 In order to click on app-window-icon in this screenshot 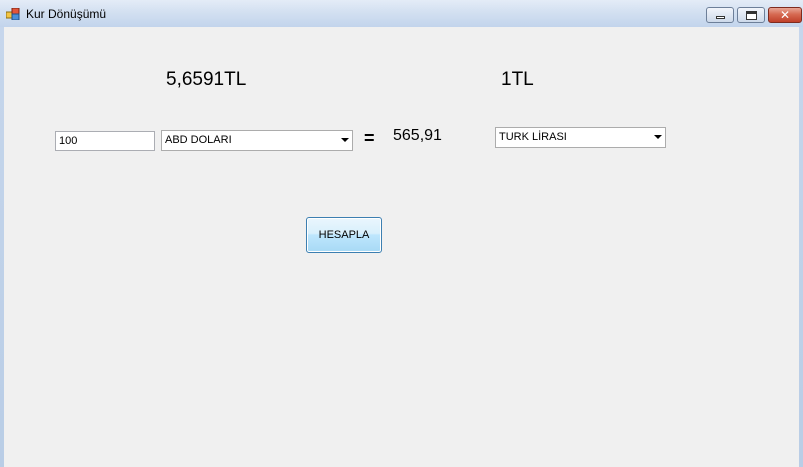, I will do `click(13, 14)`.